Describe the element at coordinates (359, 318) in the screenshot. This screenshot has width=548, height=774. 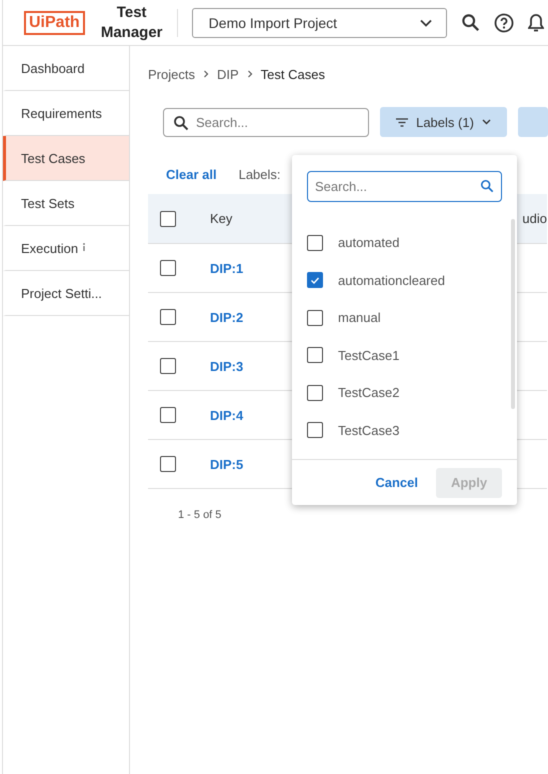
I see `option-label: manual` at that location.